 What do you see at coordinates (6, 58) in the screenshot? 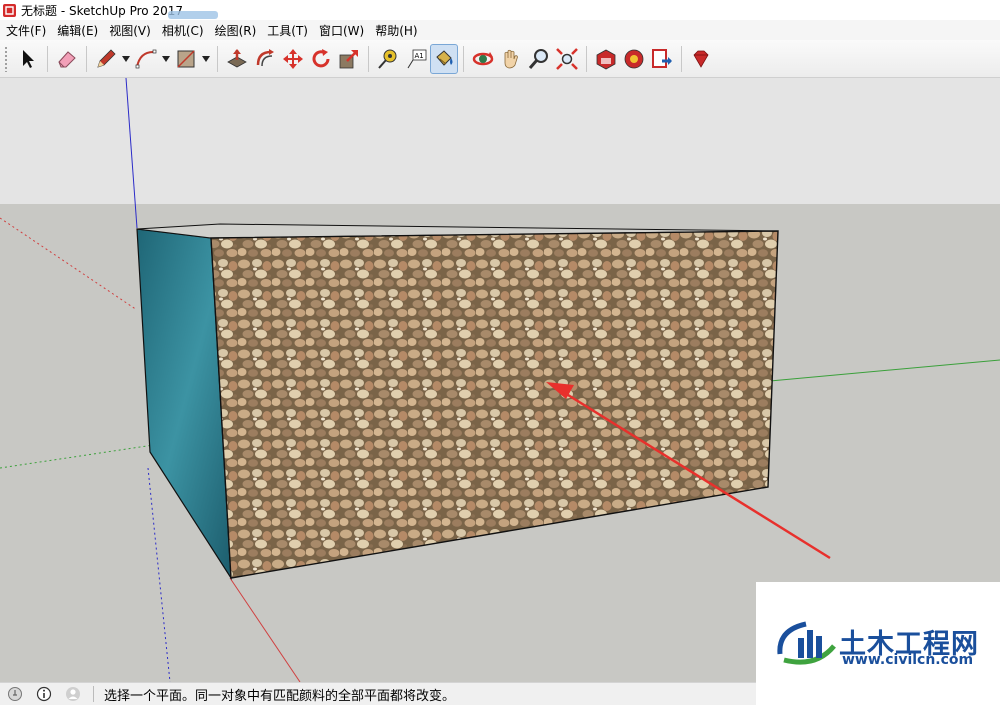
I see `toolbar-grip` at bounding box center [6, 58].